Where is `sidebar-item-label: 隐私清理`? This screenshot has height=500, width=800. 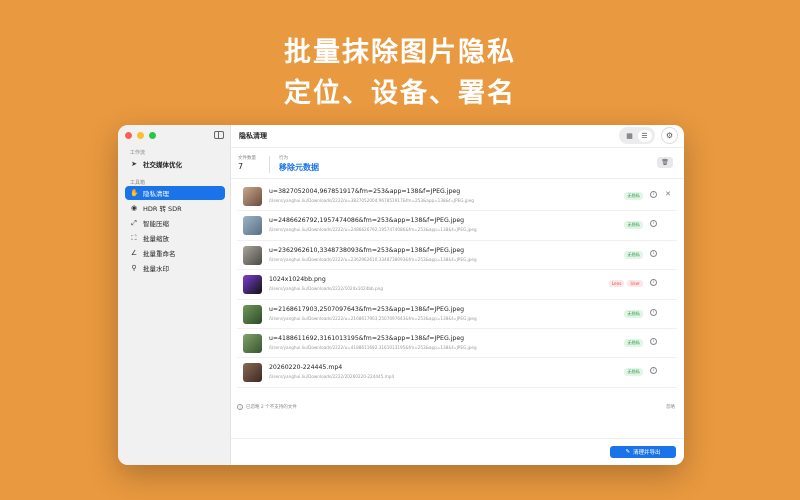 sidebar-item-label: 隐私清理 is located at coordinates (156, 194).